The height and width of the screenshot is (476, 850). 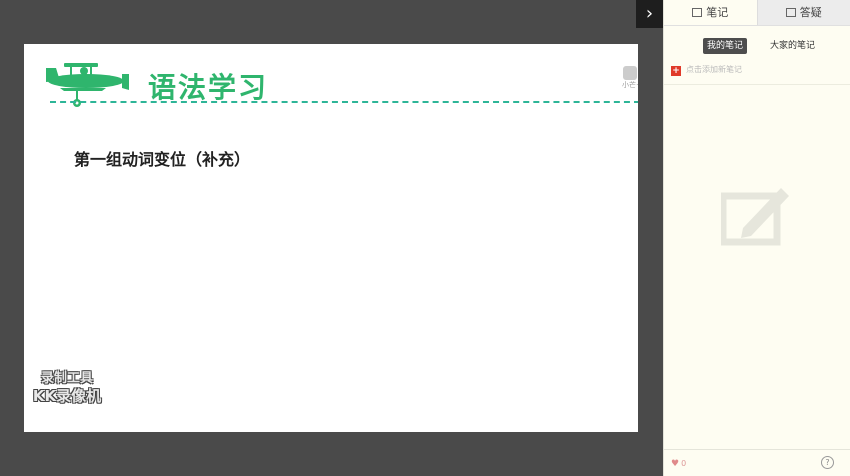 I want to click on panel-footer: ♥ 0 ?, so click(x=757, y=462).